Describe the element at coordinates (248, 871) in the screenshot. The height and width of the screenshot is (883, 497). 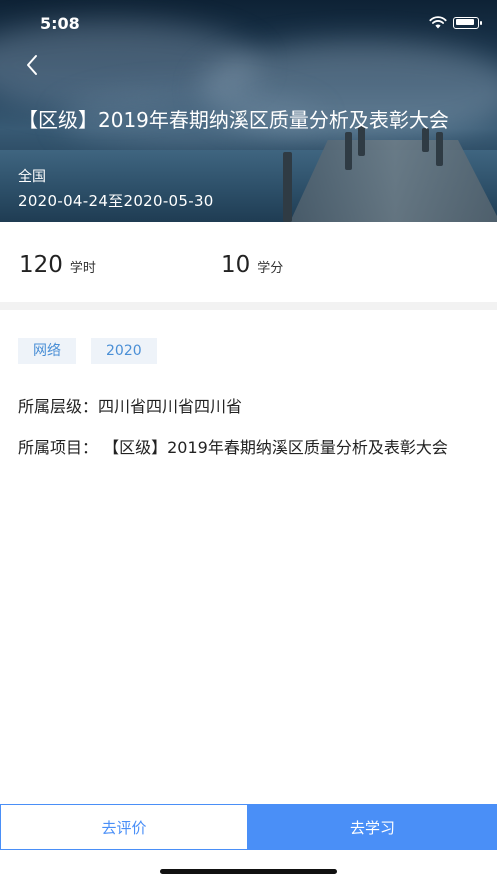
I see `home-indicator` at that location.